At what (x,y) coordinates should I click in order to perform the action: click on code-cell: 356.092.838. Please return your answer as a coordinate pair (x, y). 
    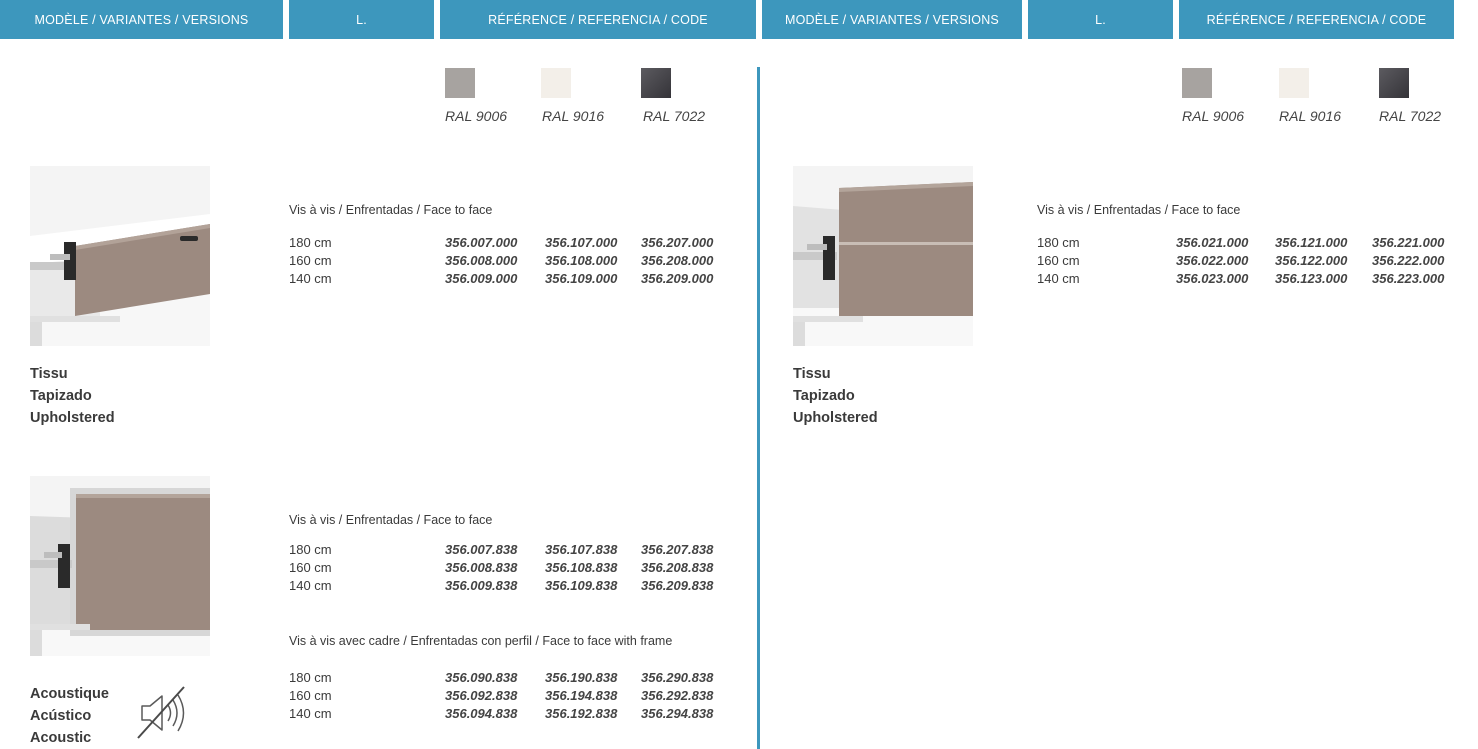
    Looking at the image, I should click on (481, 695).